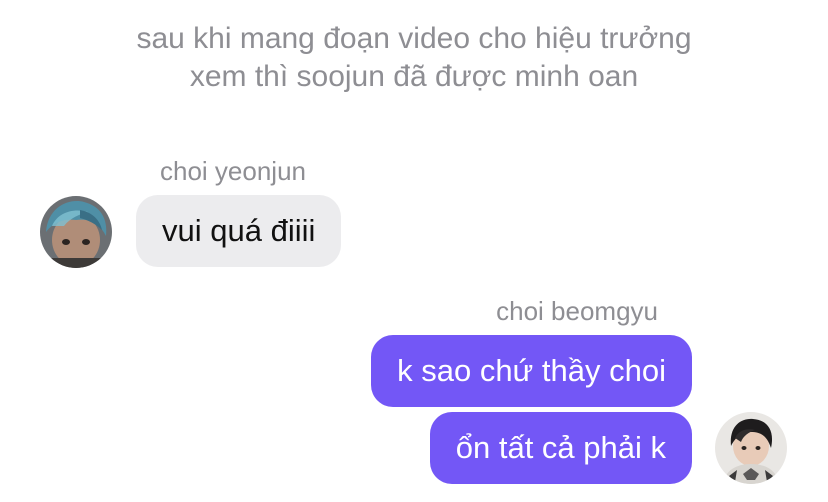 Image resolution: width=828 pixels, height=502 pixels. What do you see at coordinates (560, 448) in the screenshot?
I see `message-bubble-outgoing: ổn tất cả phải k` at bounding box center [560, 448].